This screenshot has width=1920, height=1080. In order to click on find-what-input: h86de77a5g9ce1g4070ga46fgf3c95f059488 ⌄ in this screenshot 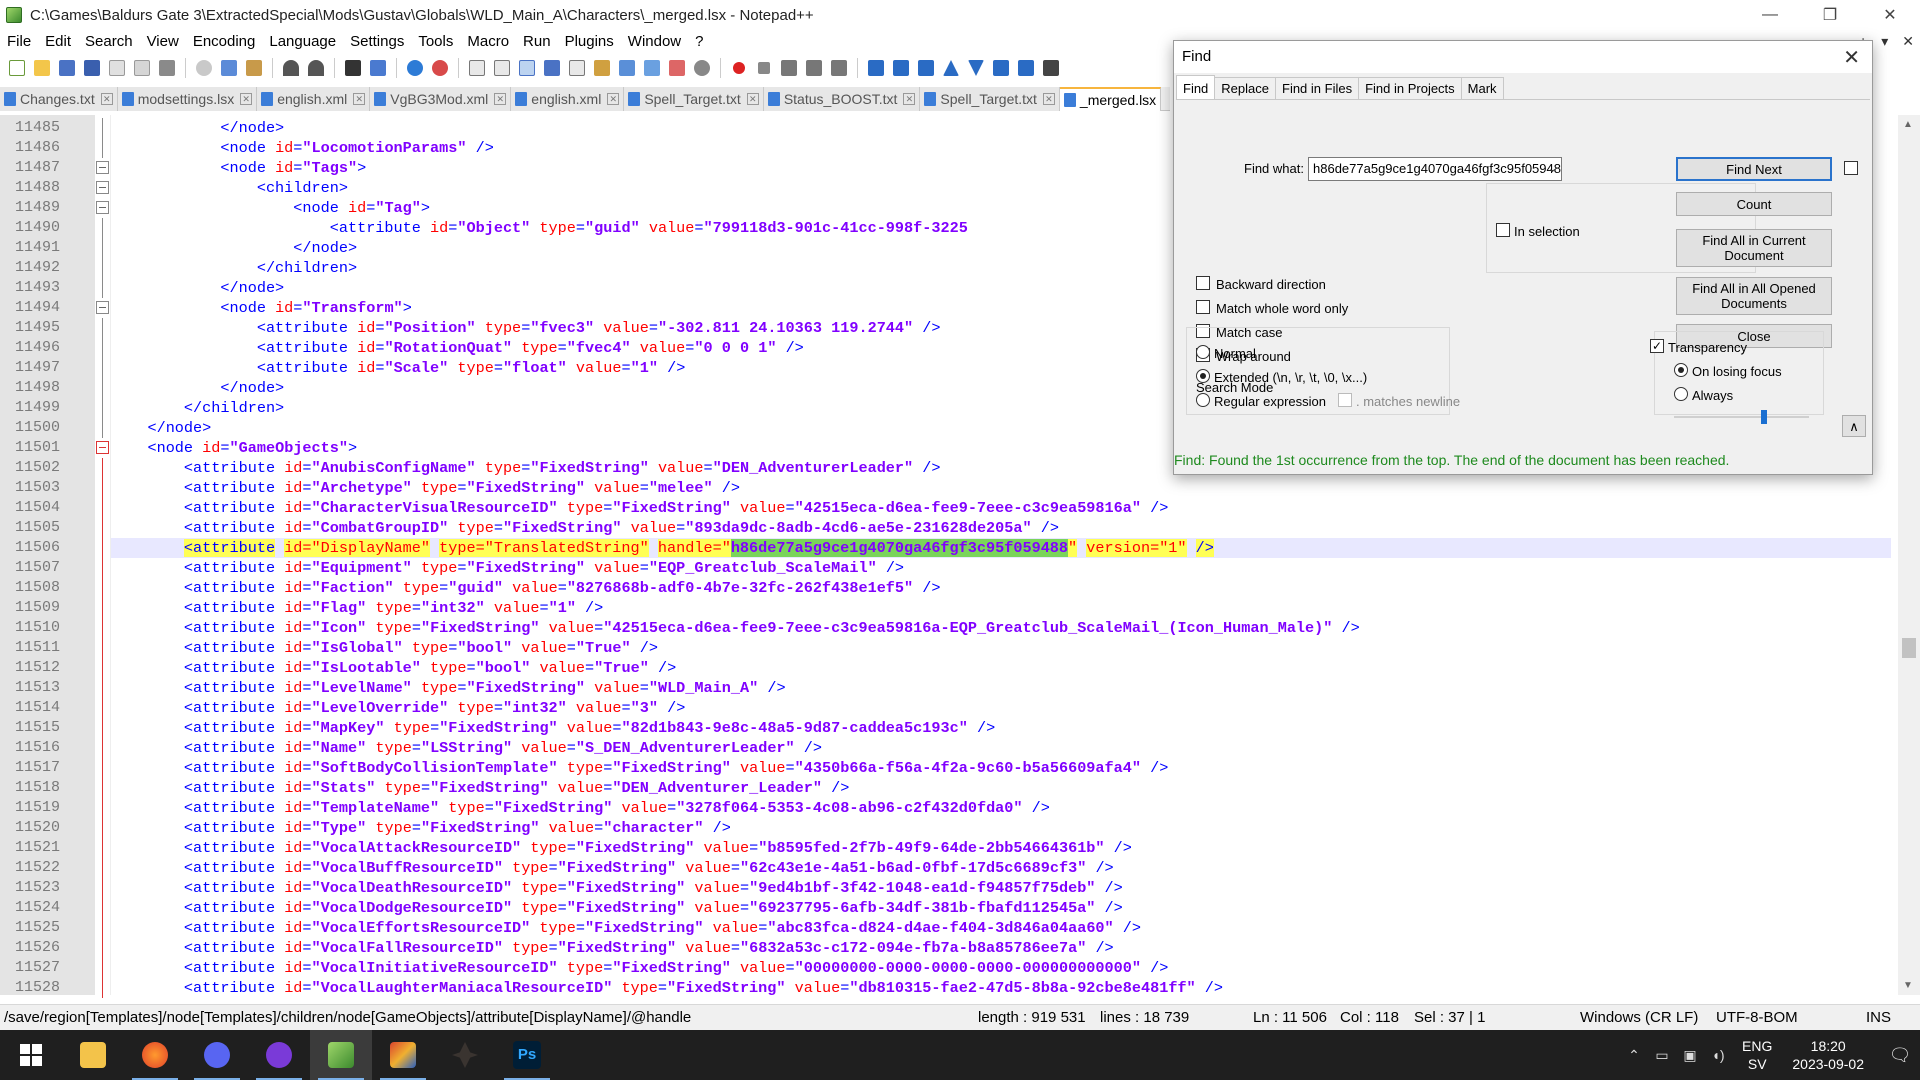, I will do `click(1435, 169)`.